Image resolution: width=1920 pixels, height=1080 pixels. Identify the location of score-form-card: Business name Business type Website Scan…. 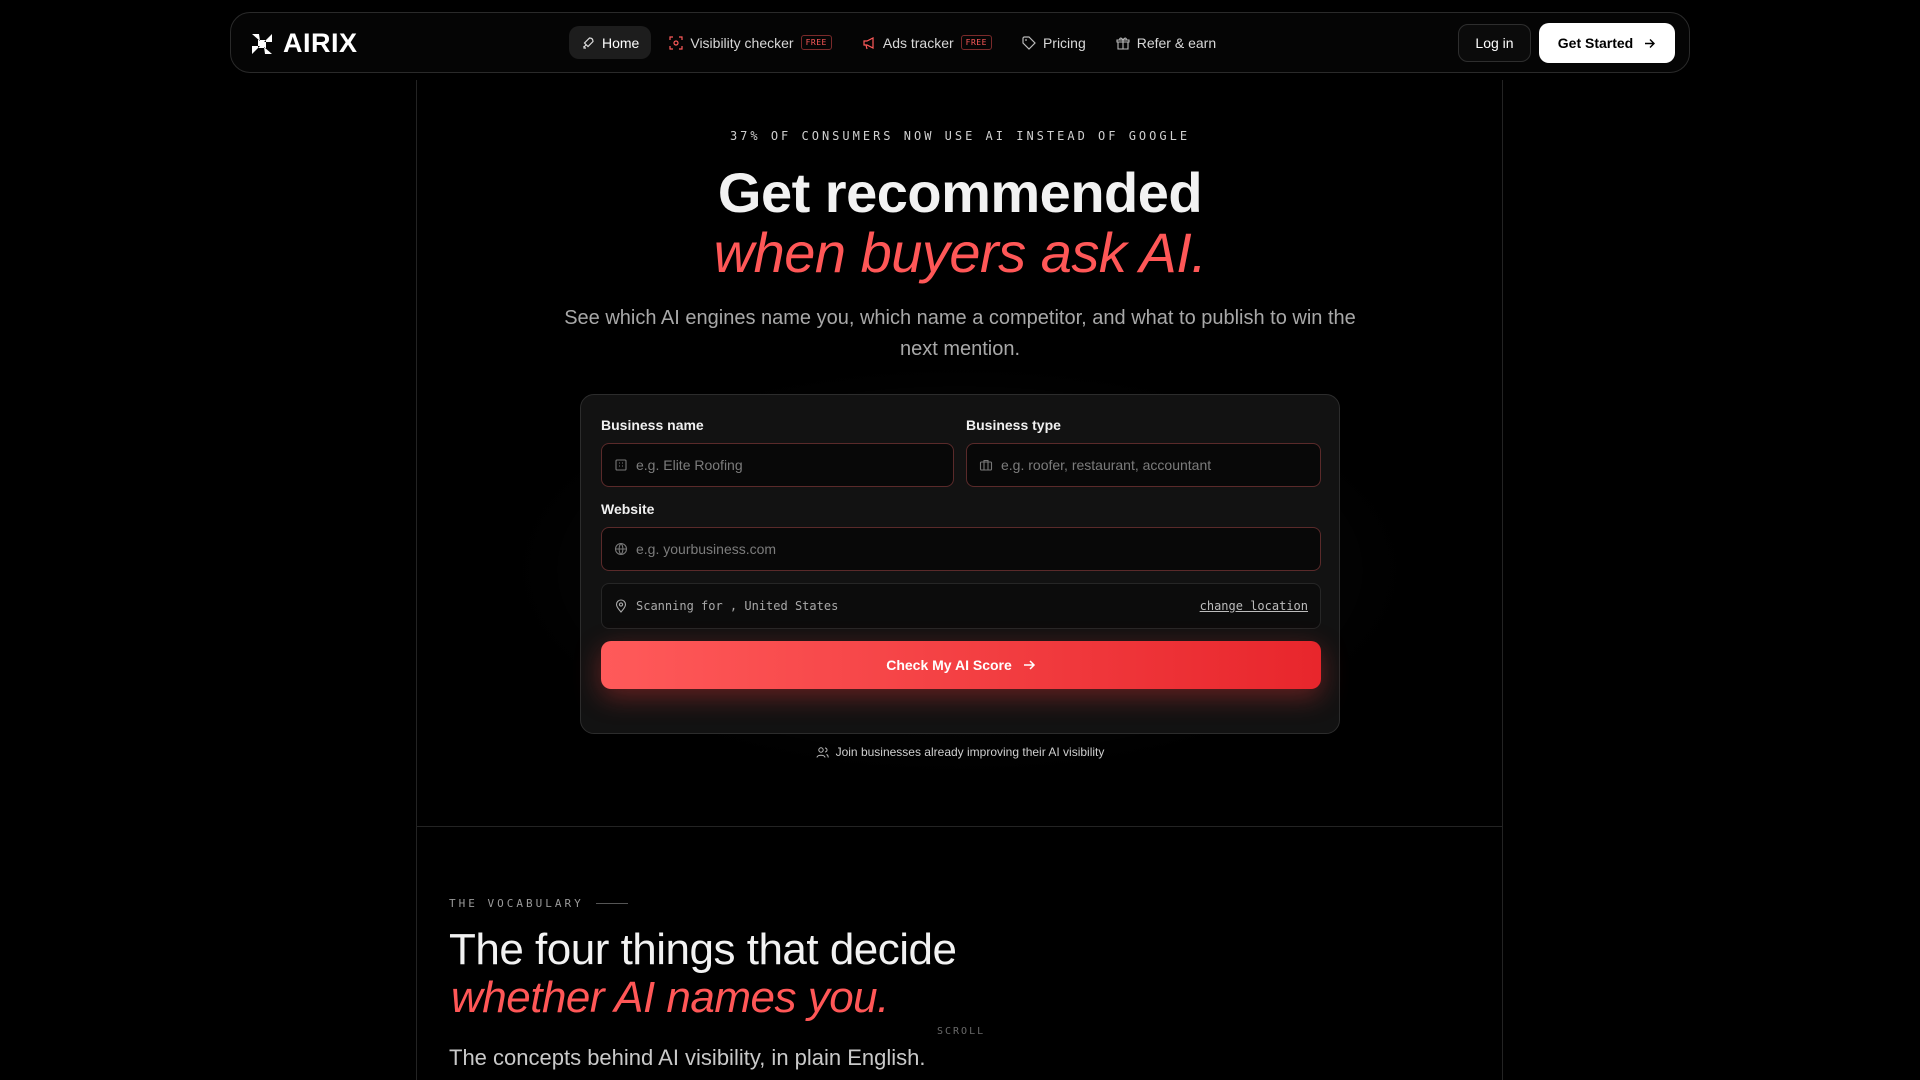
(960, 564).